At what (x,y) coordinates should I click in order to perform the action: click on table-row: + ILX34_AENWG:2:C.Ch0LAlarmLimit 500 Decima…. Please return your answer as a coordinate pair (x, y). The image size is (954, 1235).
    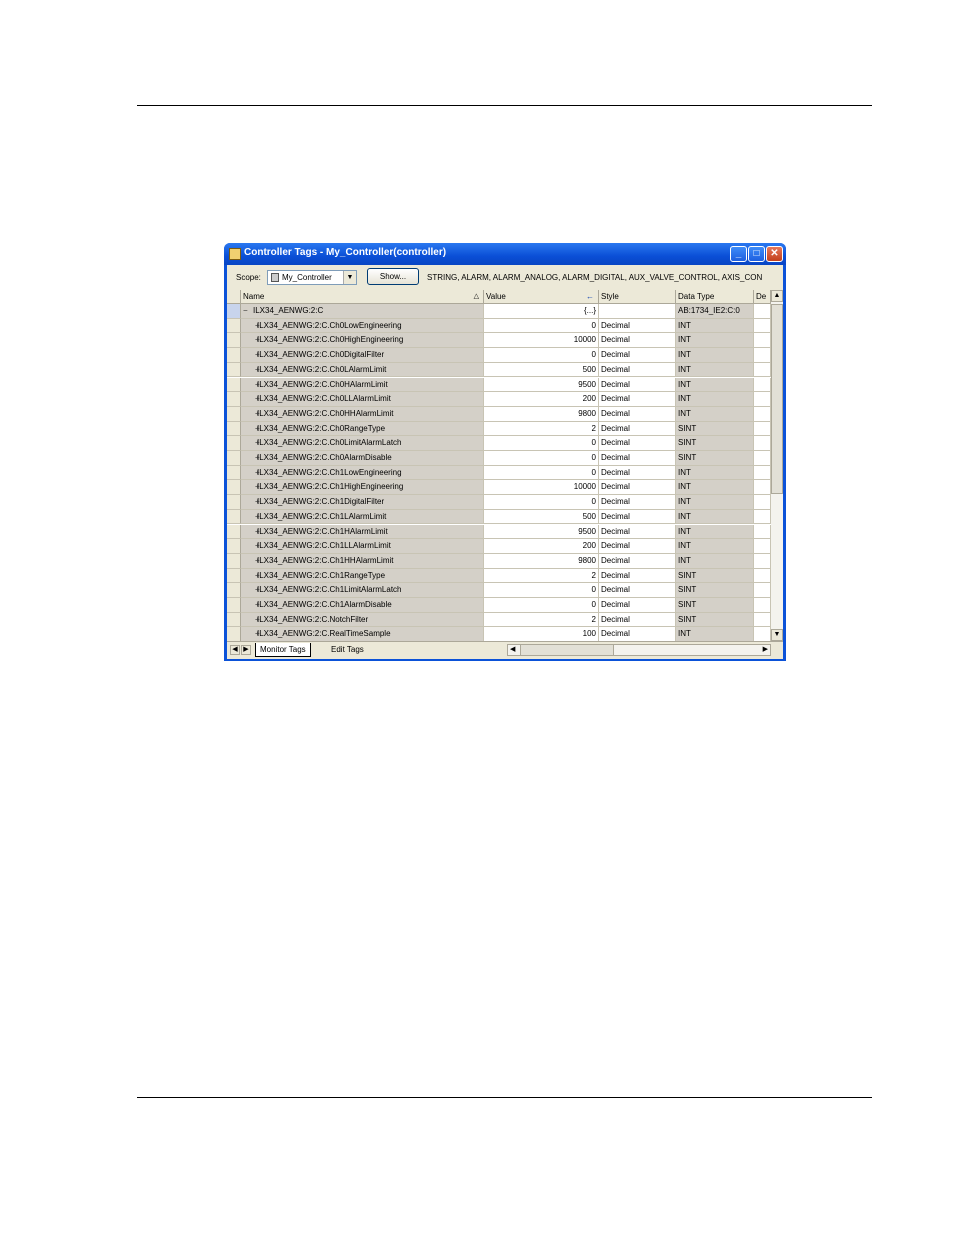
    Looking at the image, I should click on (499, 370).